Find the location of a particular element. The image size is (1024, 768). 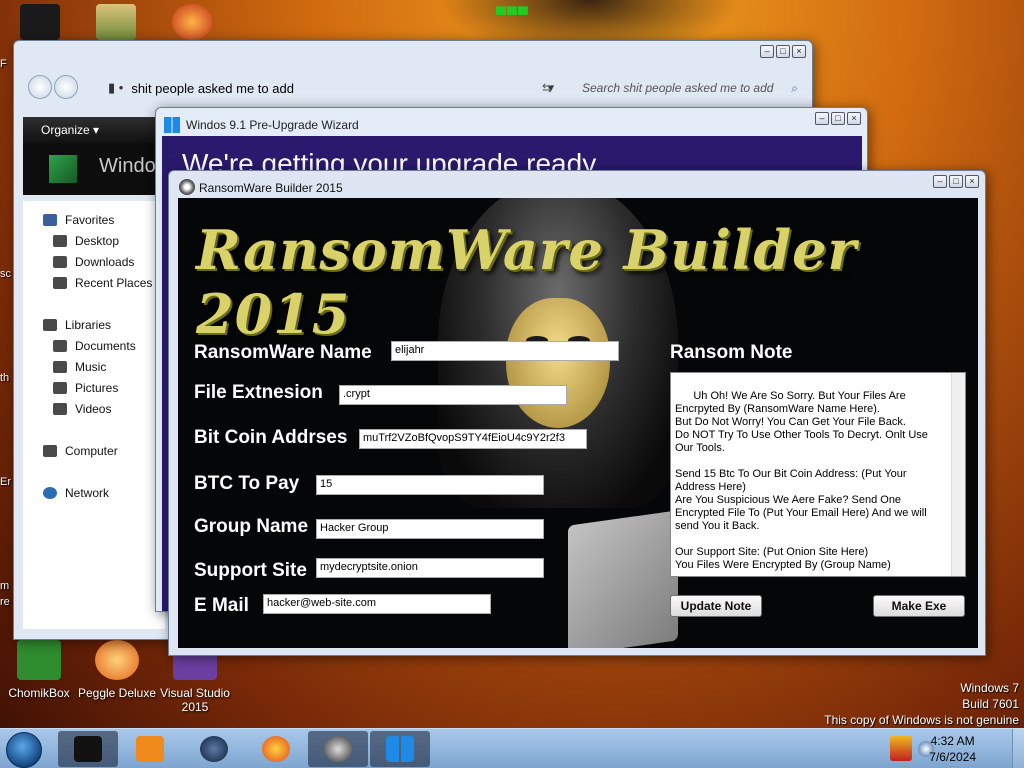

ransomware-name-label: RansomWare Name is located at coordinates (283, 352).